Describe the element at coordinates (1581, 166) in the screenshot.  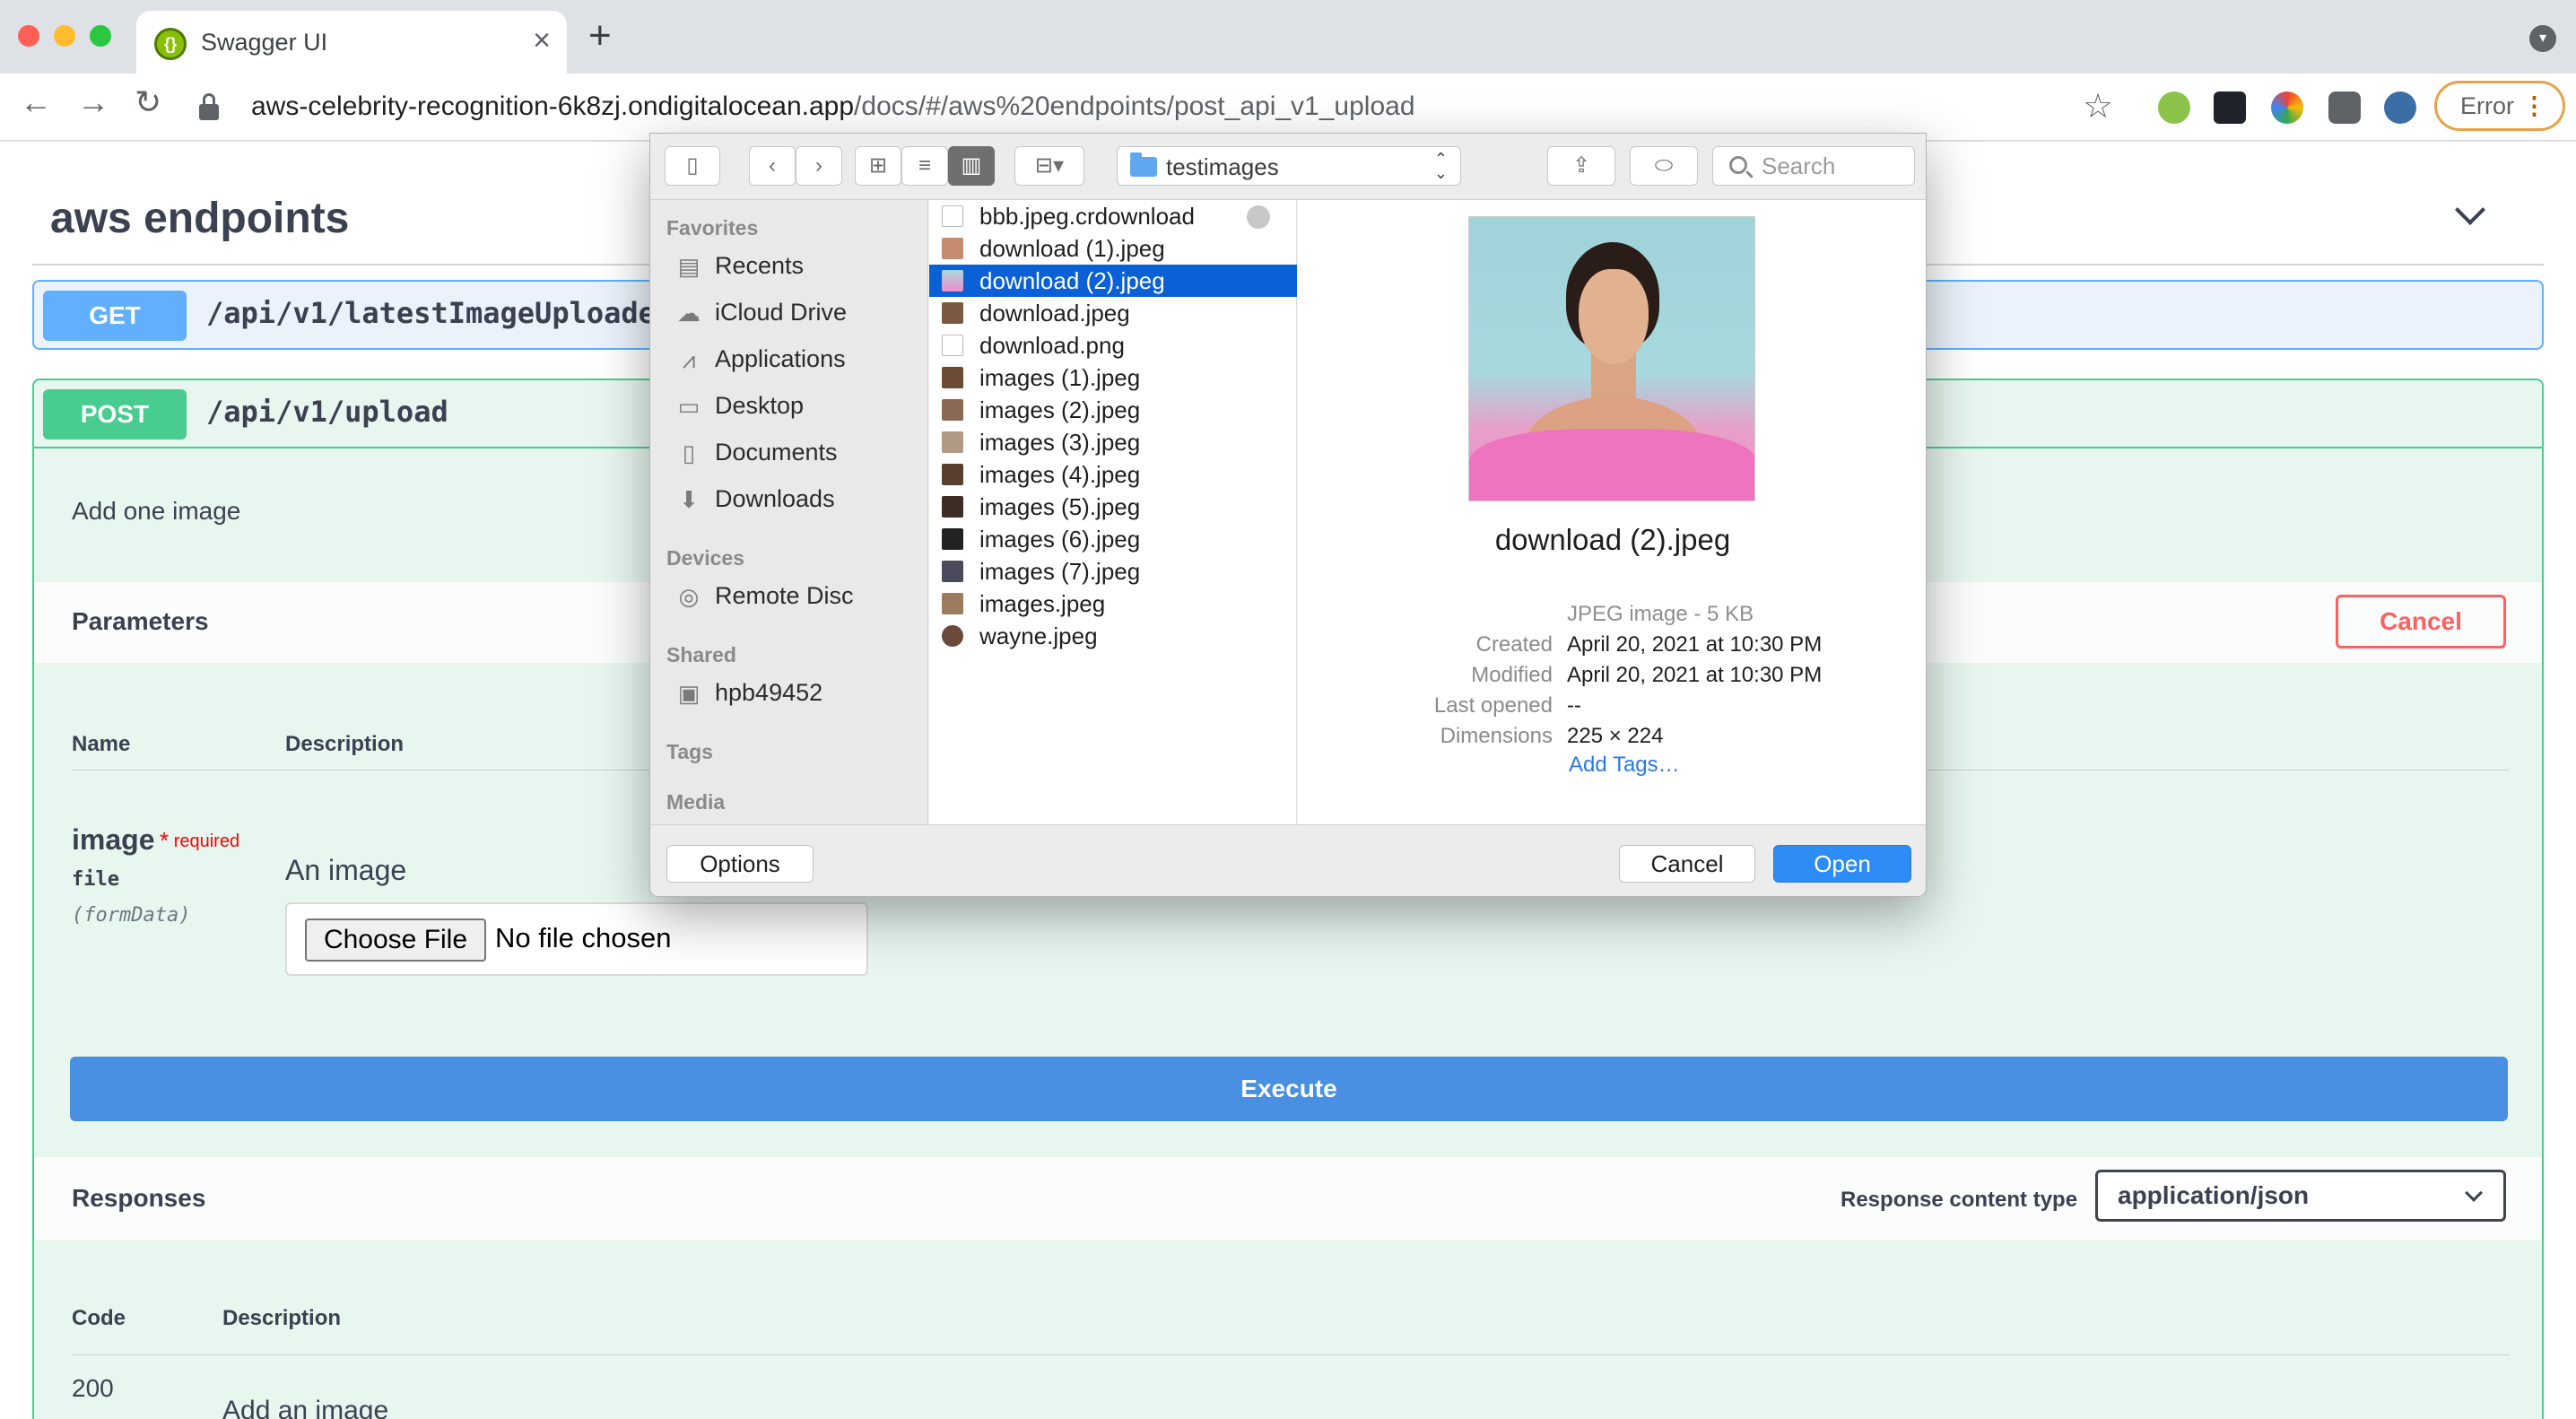
I see `share-icon: ⇪` at that location.